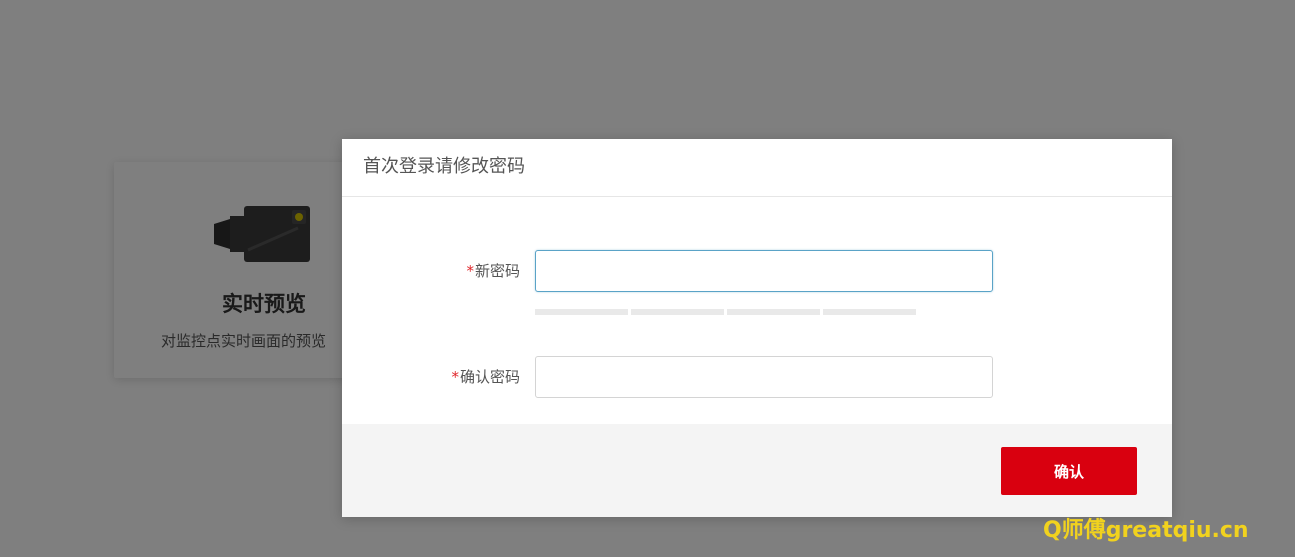 This screenshot has width=1295, height=557. I want to click on new-password-label-text: 新密码, so click(497, 271).